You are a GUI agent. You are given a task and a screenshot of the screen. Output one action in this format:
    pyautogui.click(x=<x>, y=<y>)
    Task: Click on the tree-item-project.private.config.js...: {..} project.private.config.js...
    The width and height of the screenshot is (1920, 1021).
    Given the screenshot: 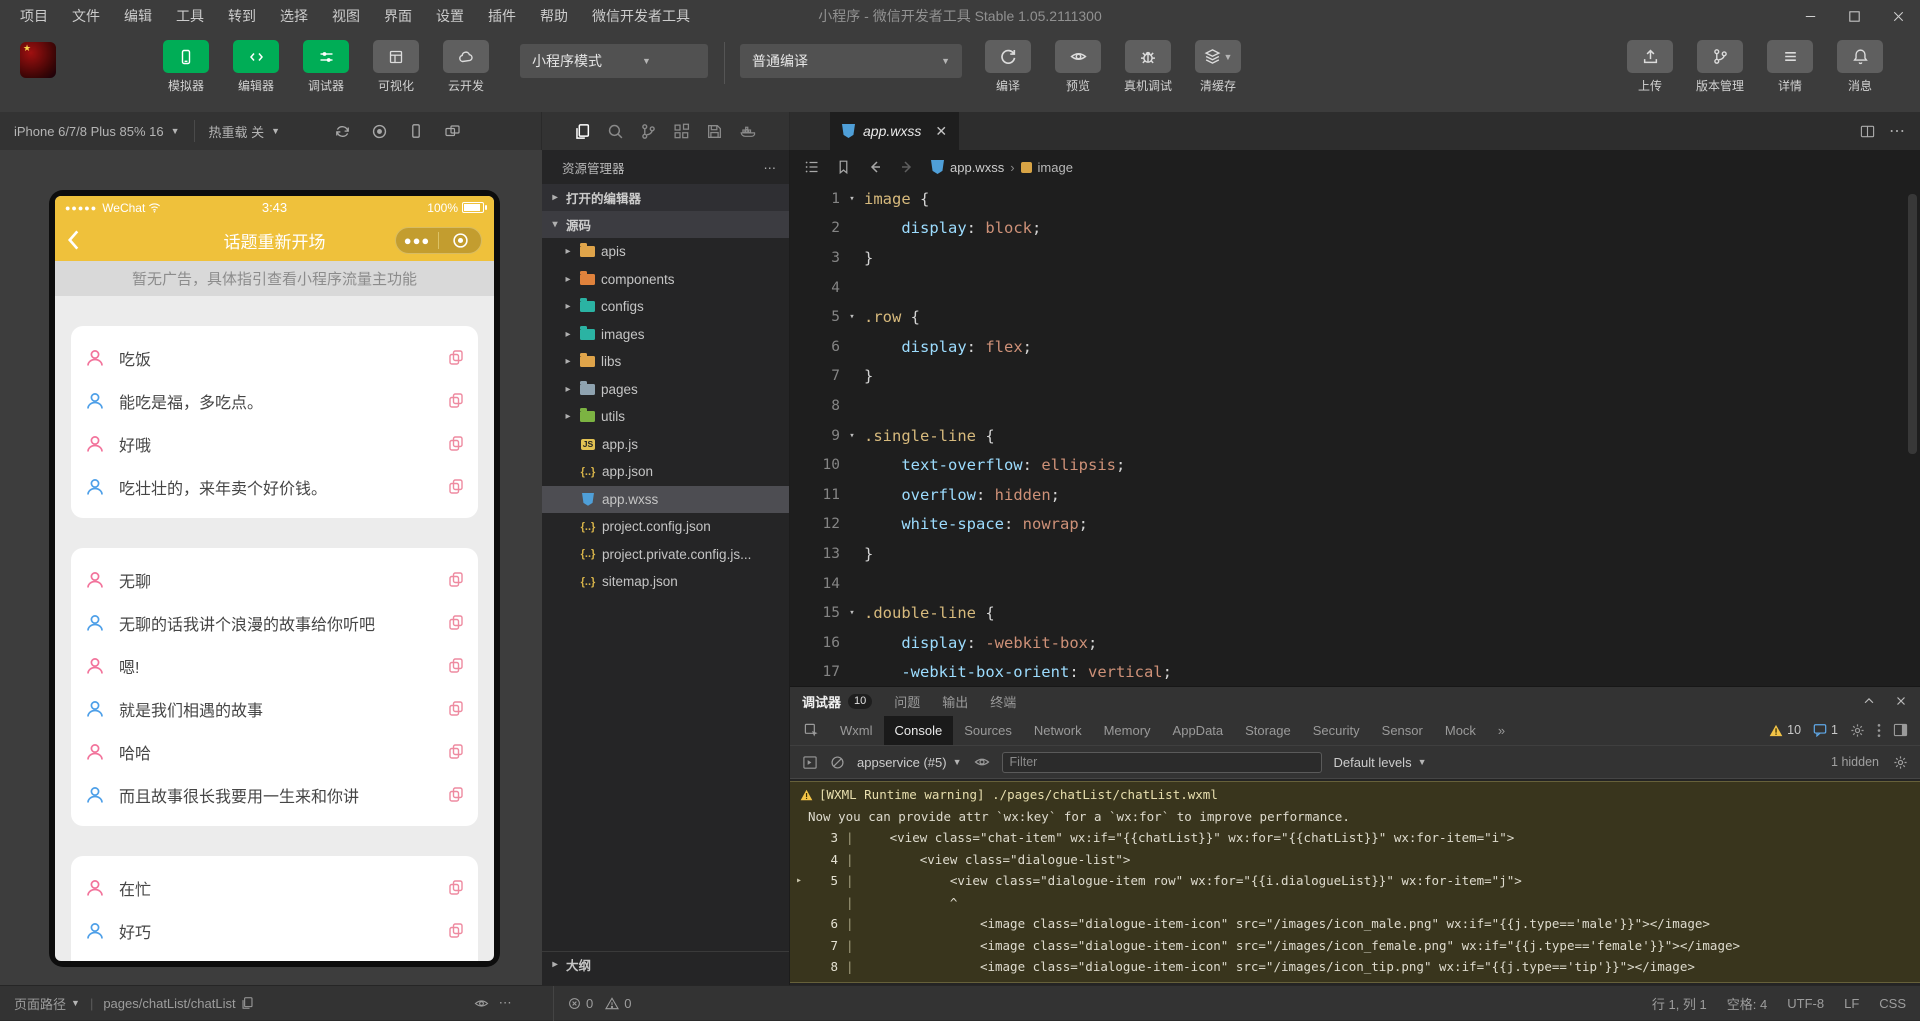 What is the action you would take?
    pyautogui.click(x=665, y=555)
    